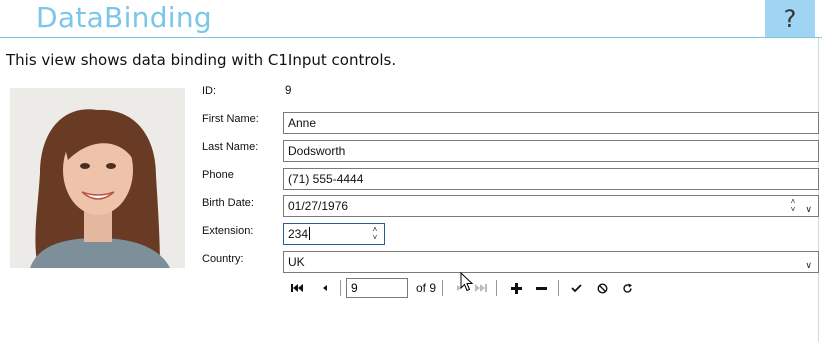  Describe the element at coordinates (576, 288) in the screenshot. I see `checkmark-icon` at that location.